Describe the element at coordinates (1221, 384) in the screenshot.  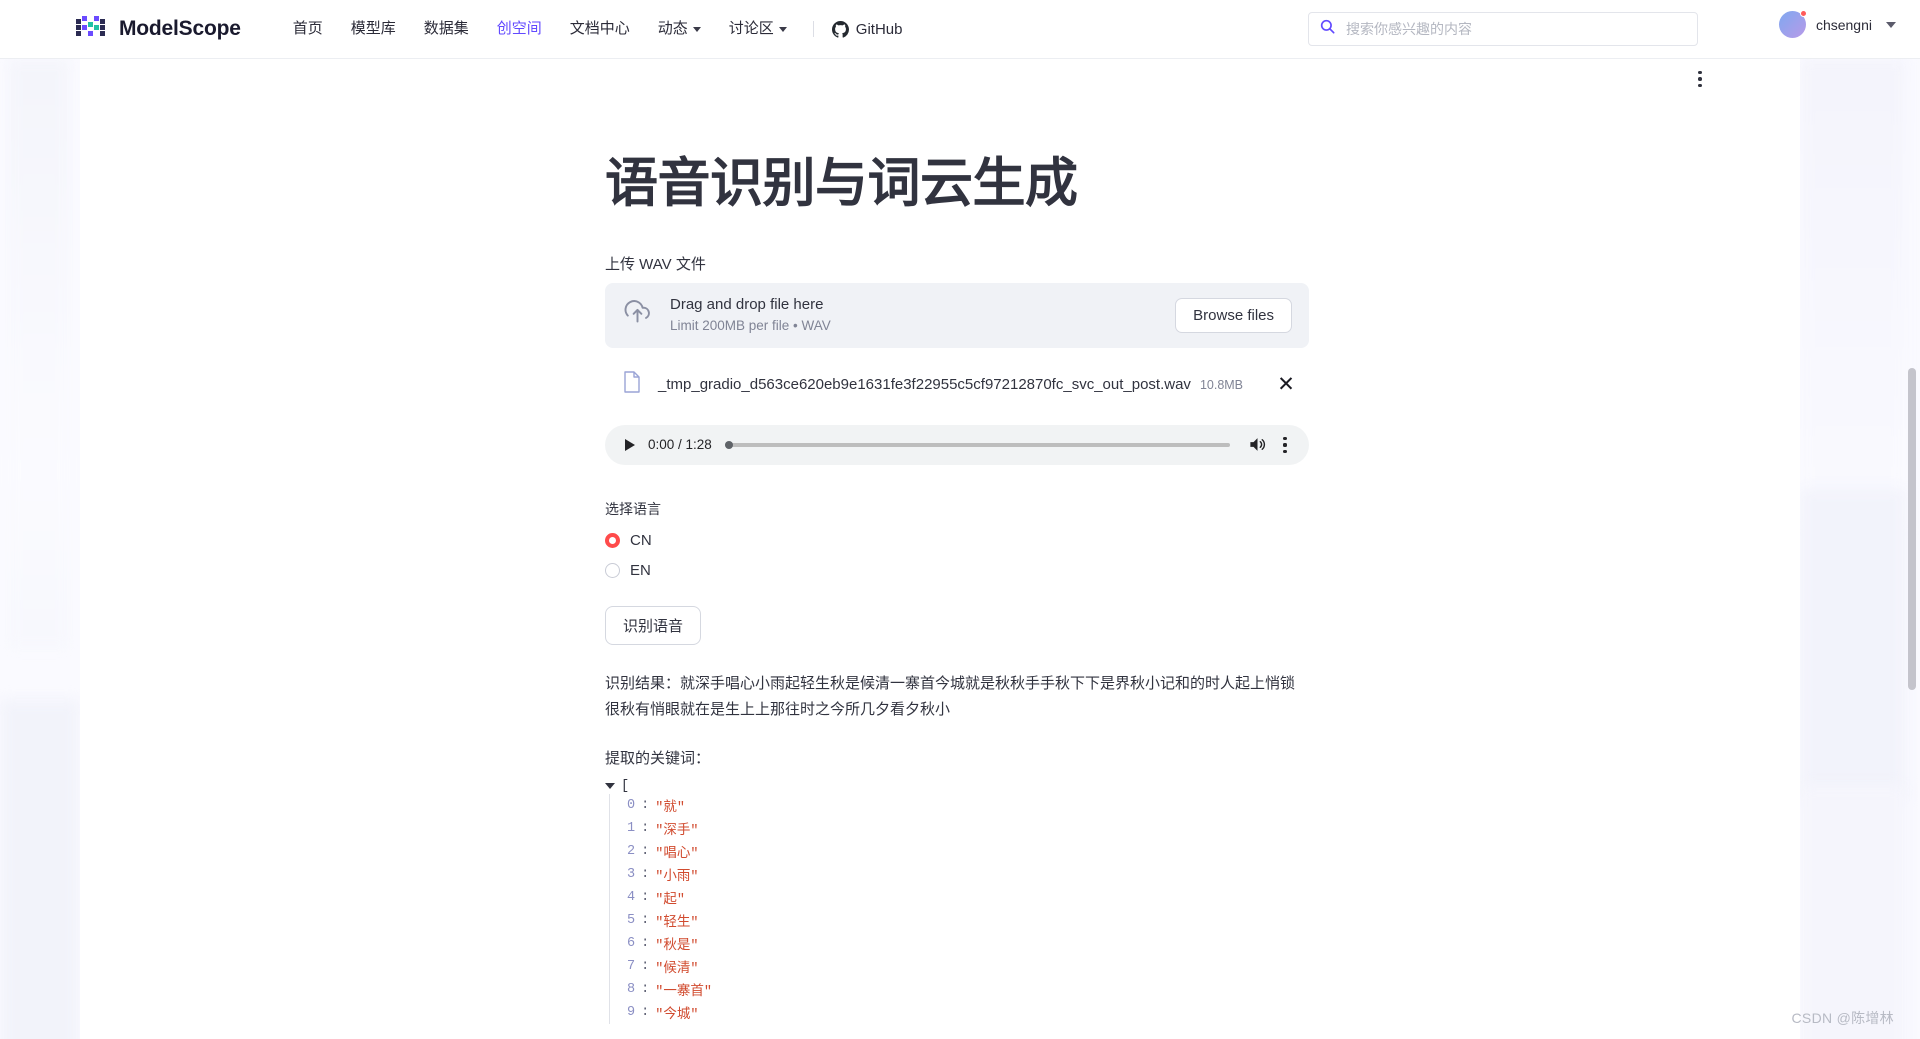
I see `uploaded-file-size: 10.8MB` at that location.